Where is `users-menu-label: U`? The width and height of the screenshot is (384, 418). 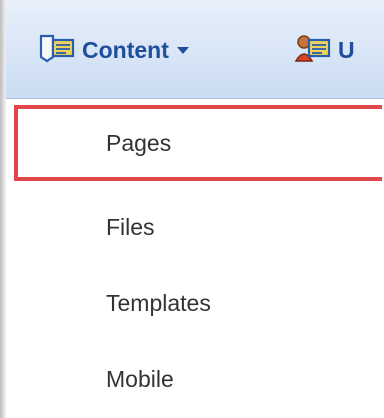
users-menu-label: U is located at coordinates (346, 49).